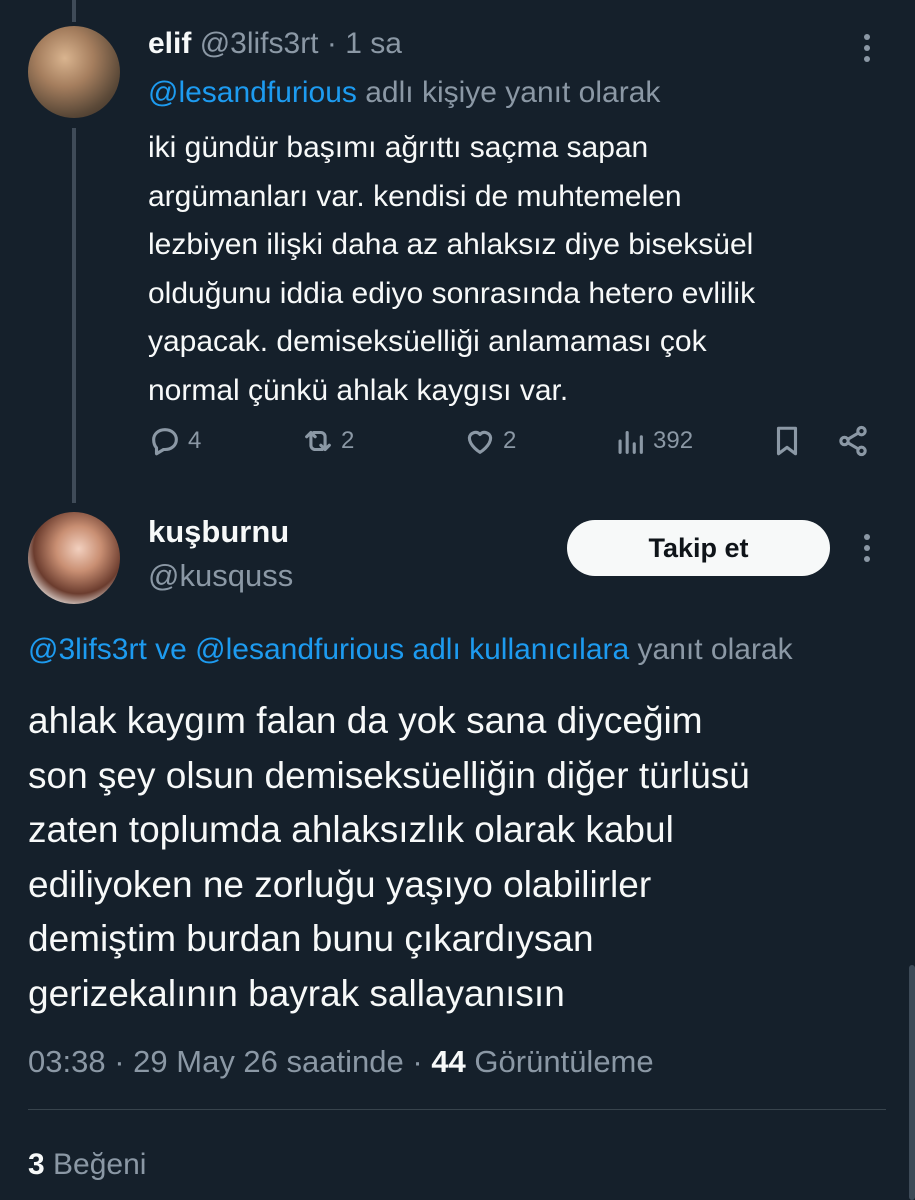 The height and width of the screenshot is (1200, 915). I want to click on scrollbar, so click(912, 1082).